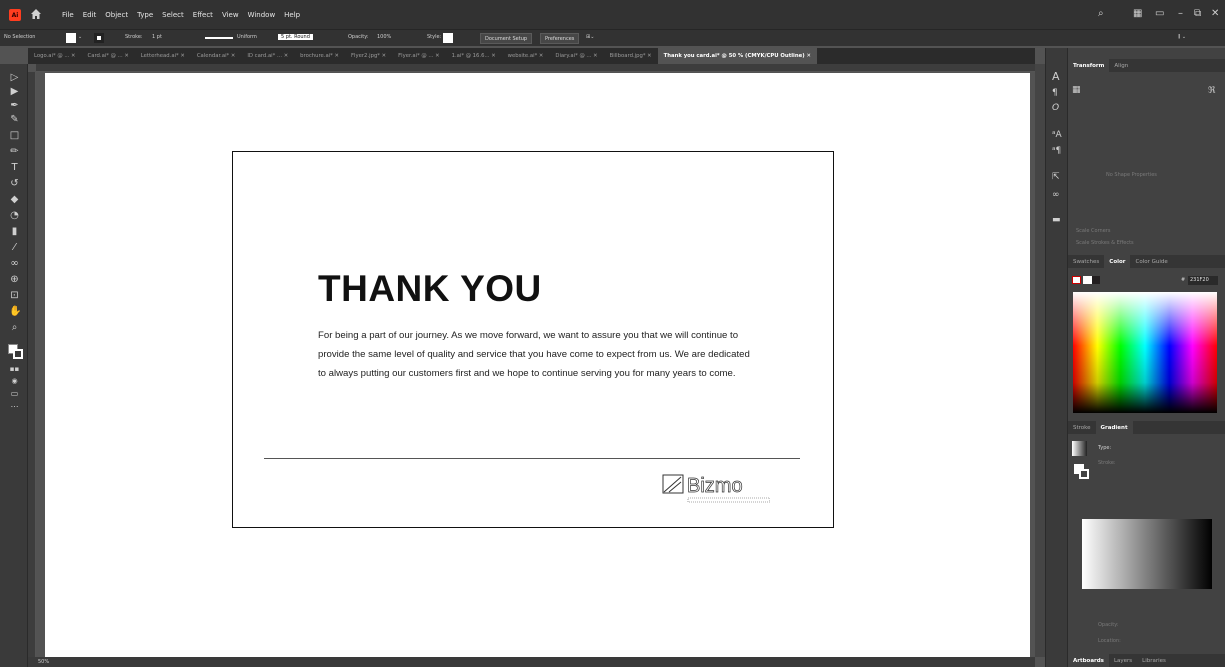 This screenshot has width=1225, height=667. Describe the element at coordinates (1154, 660) in the screenshot. I see `tab-libraries: Libraries` at that location.